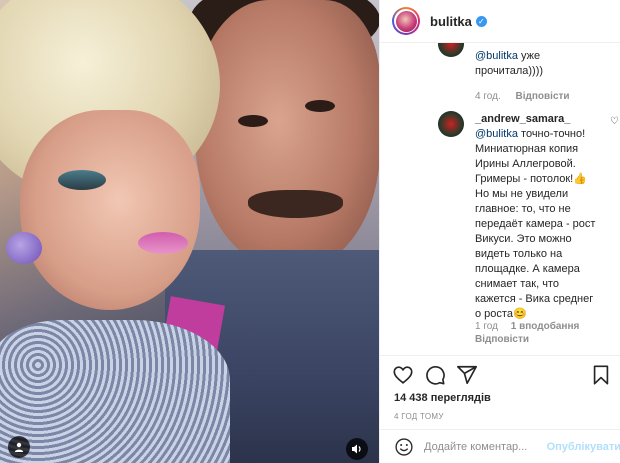  I want to click on woman-blouse, so click(115, 391).